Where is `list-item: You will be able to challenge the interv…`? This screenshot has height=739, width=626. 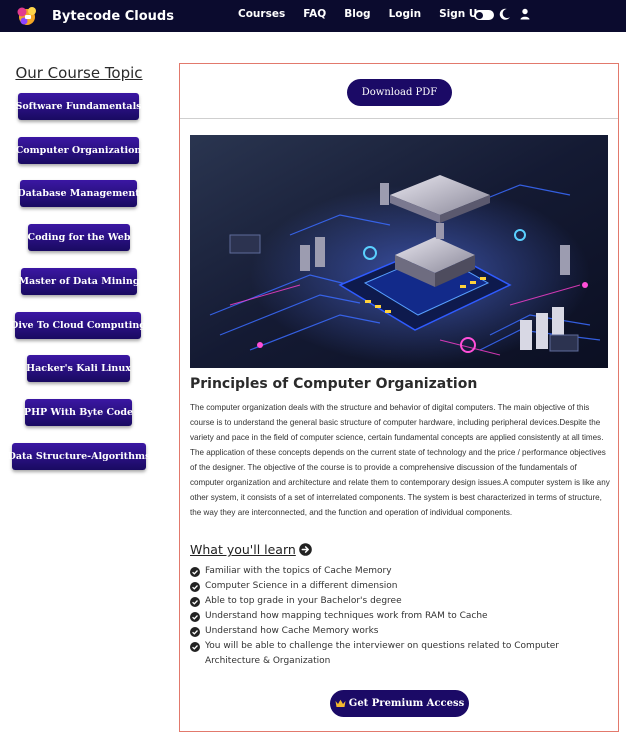 list-item: You will be able to challenge the interv… is located at coordinates (400, 654).